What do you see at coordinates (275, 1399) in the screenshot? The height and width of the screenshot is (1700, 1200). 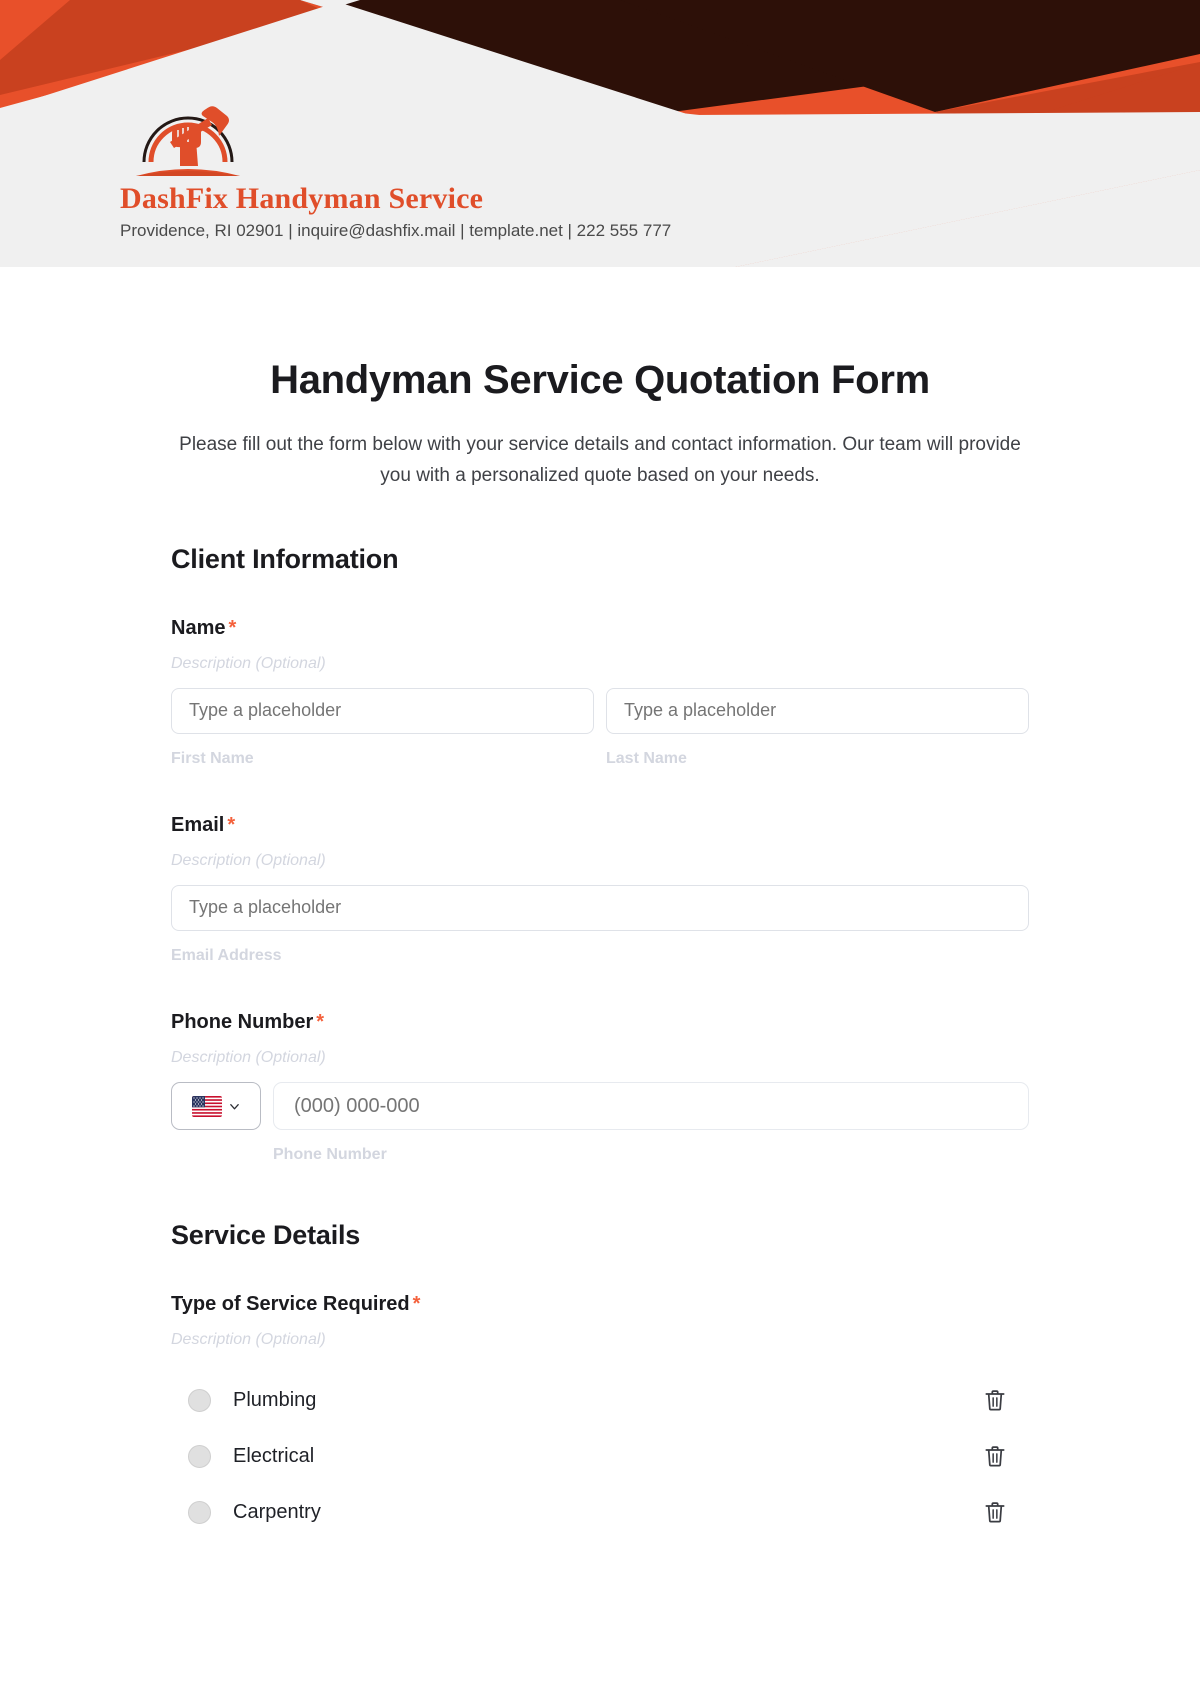 I see `option-label-plumbing: Plumbing` at bounding box center [275, 1399].